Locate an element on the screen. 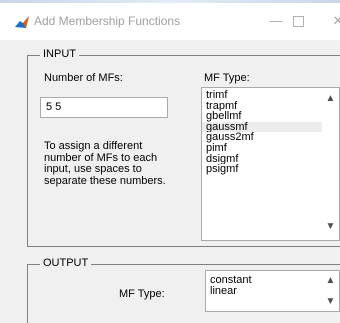 This screenshot has width=340, height=323. maximize-button is located at coordinates (298, 21).